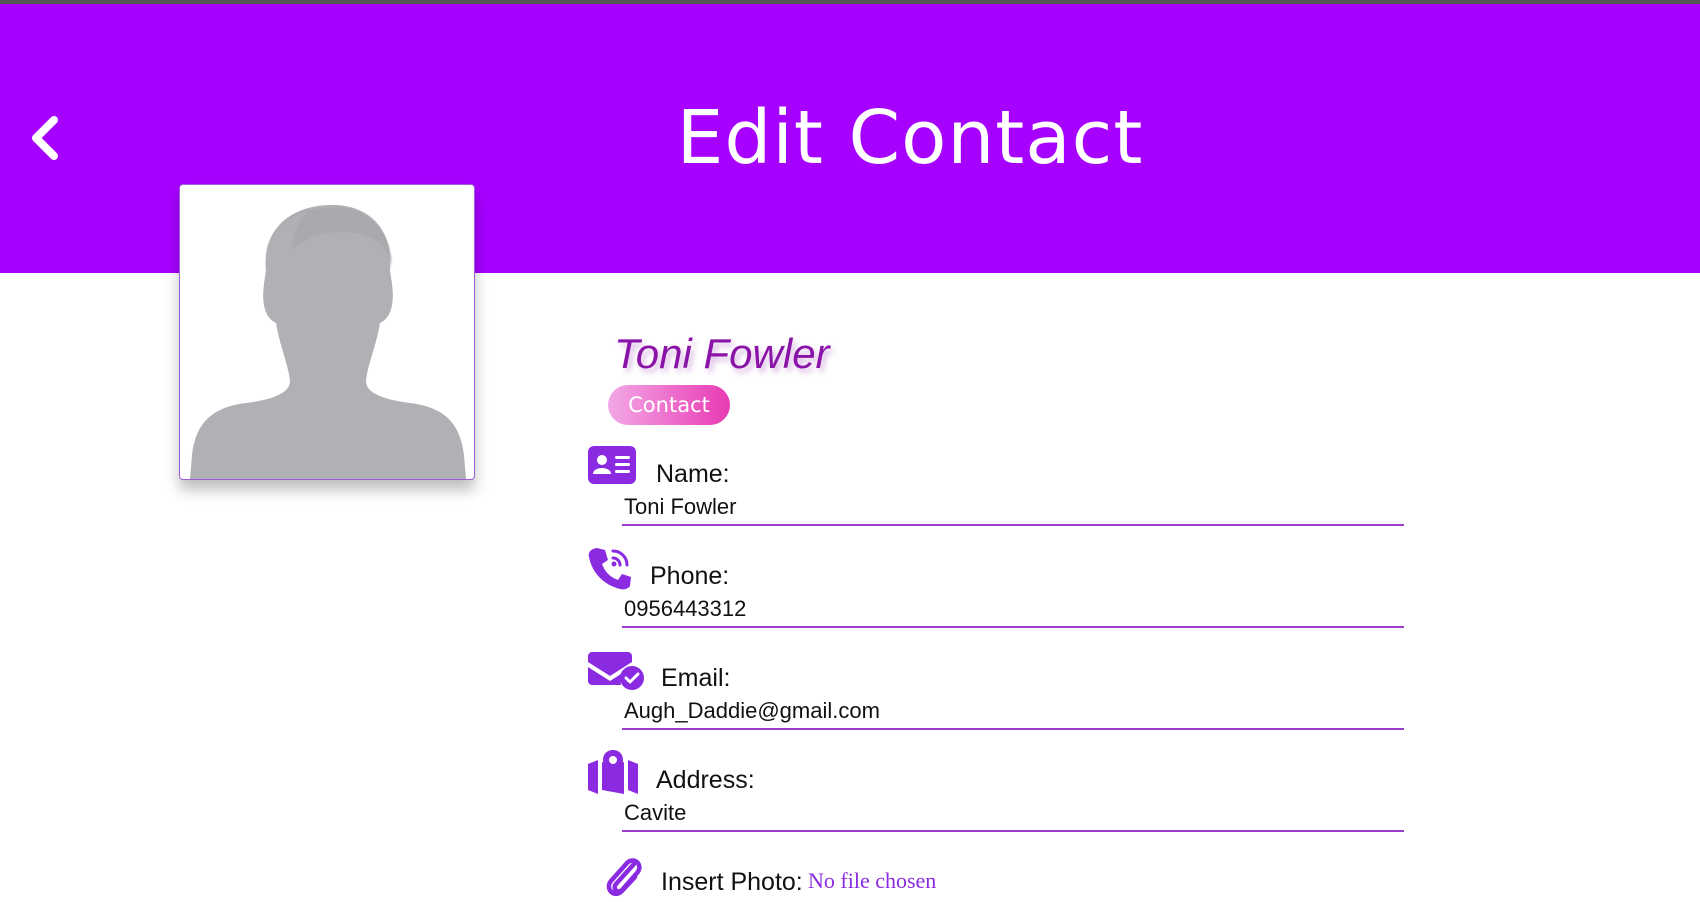  I want to click on contact-badge: Contact, so click(669, 405).